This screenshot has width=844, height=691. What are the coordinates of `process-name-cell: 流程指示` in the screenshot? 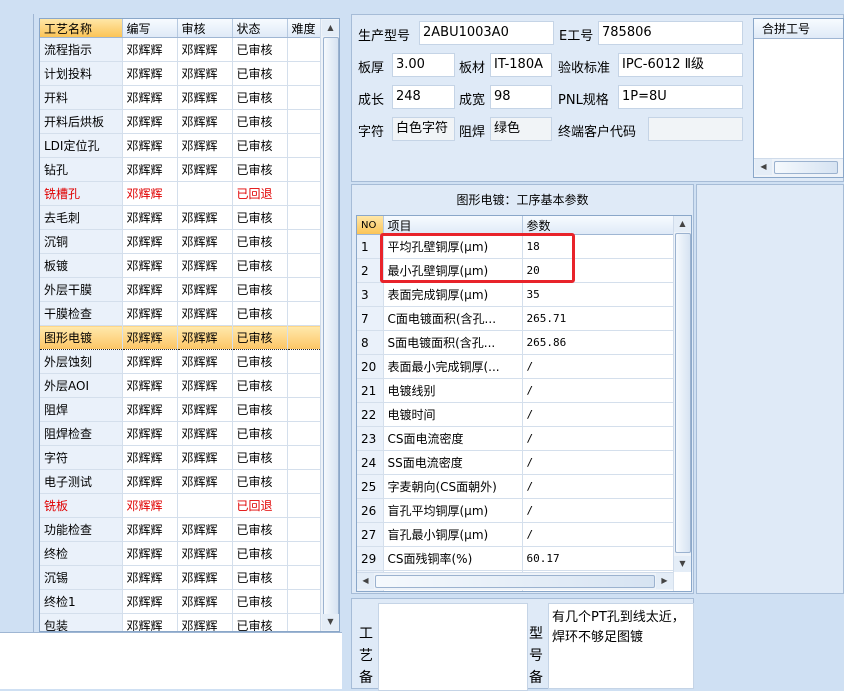 It's located at (81, 49).